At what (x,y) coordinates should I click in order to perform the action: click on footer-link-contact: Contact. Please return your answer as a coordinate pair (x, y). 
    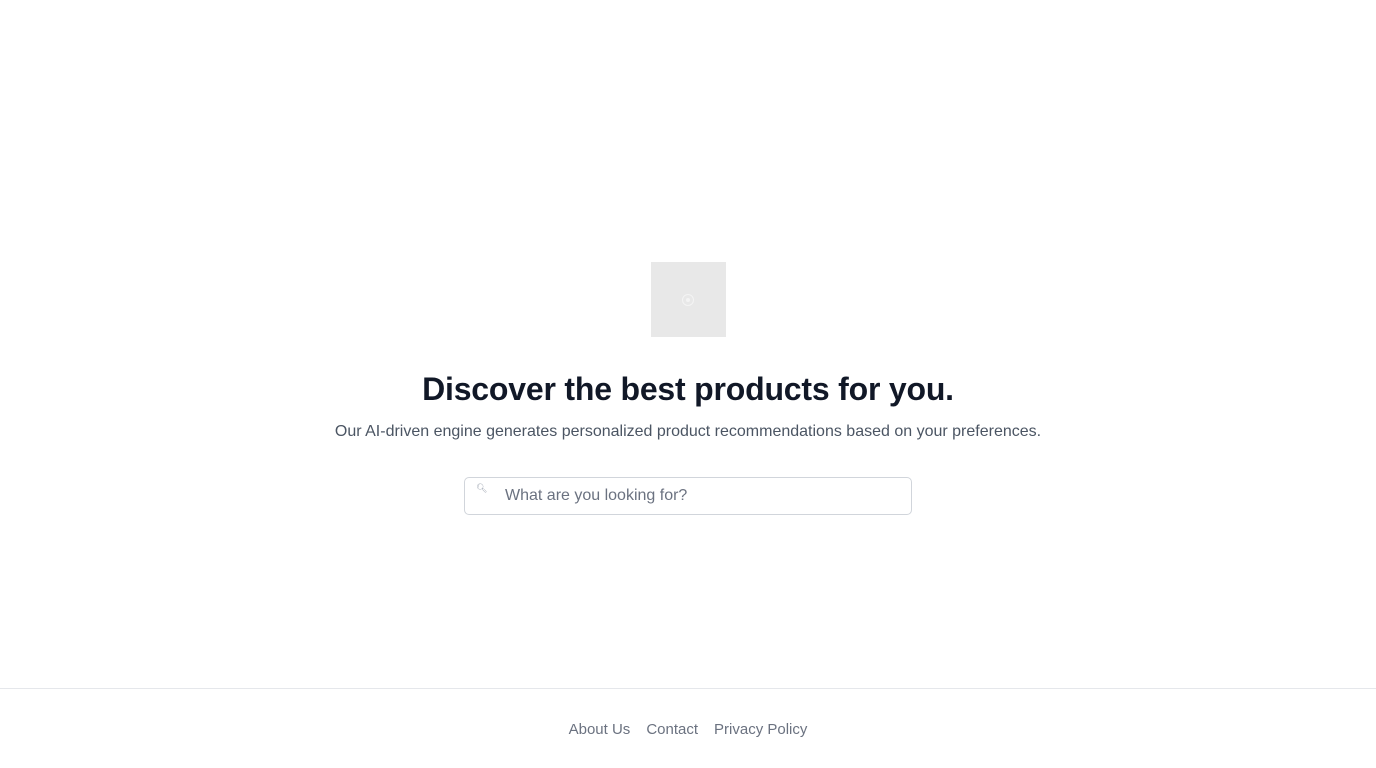
    Looking at the image, I should click on (672, 730).